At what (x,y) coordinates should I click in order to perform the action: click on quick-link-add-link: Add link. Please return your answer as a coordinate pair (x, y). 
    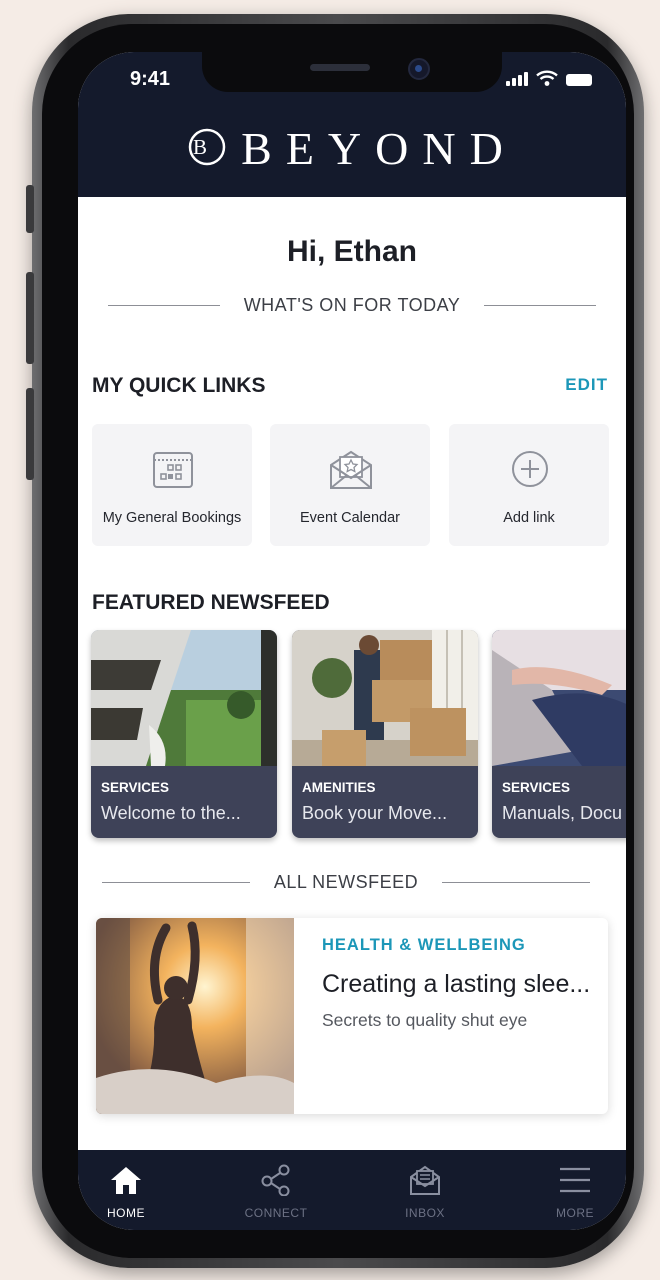
    Looking at the image, I should click on (529, 485).